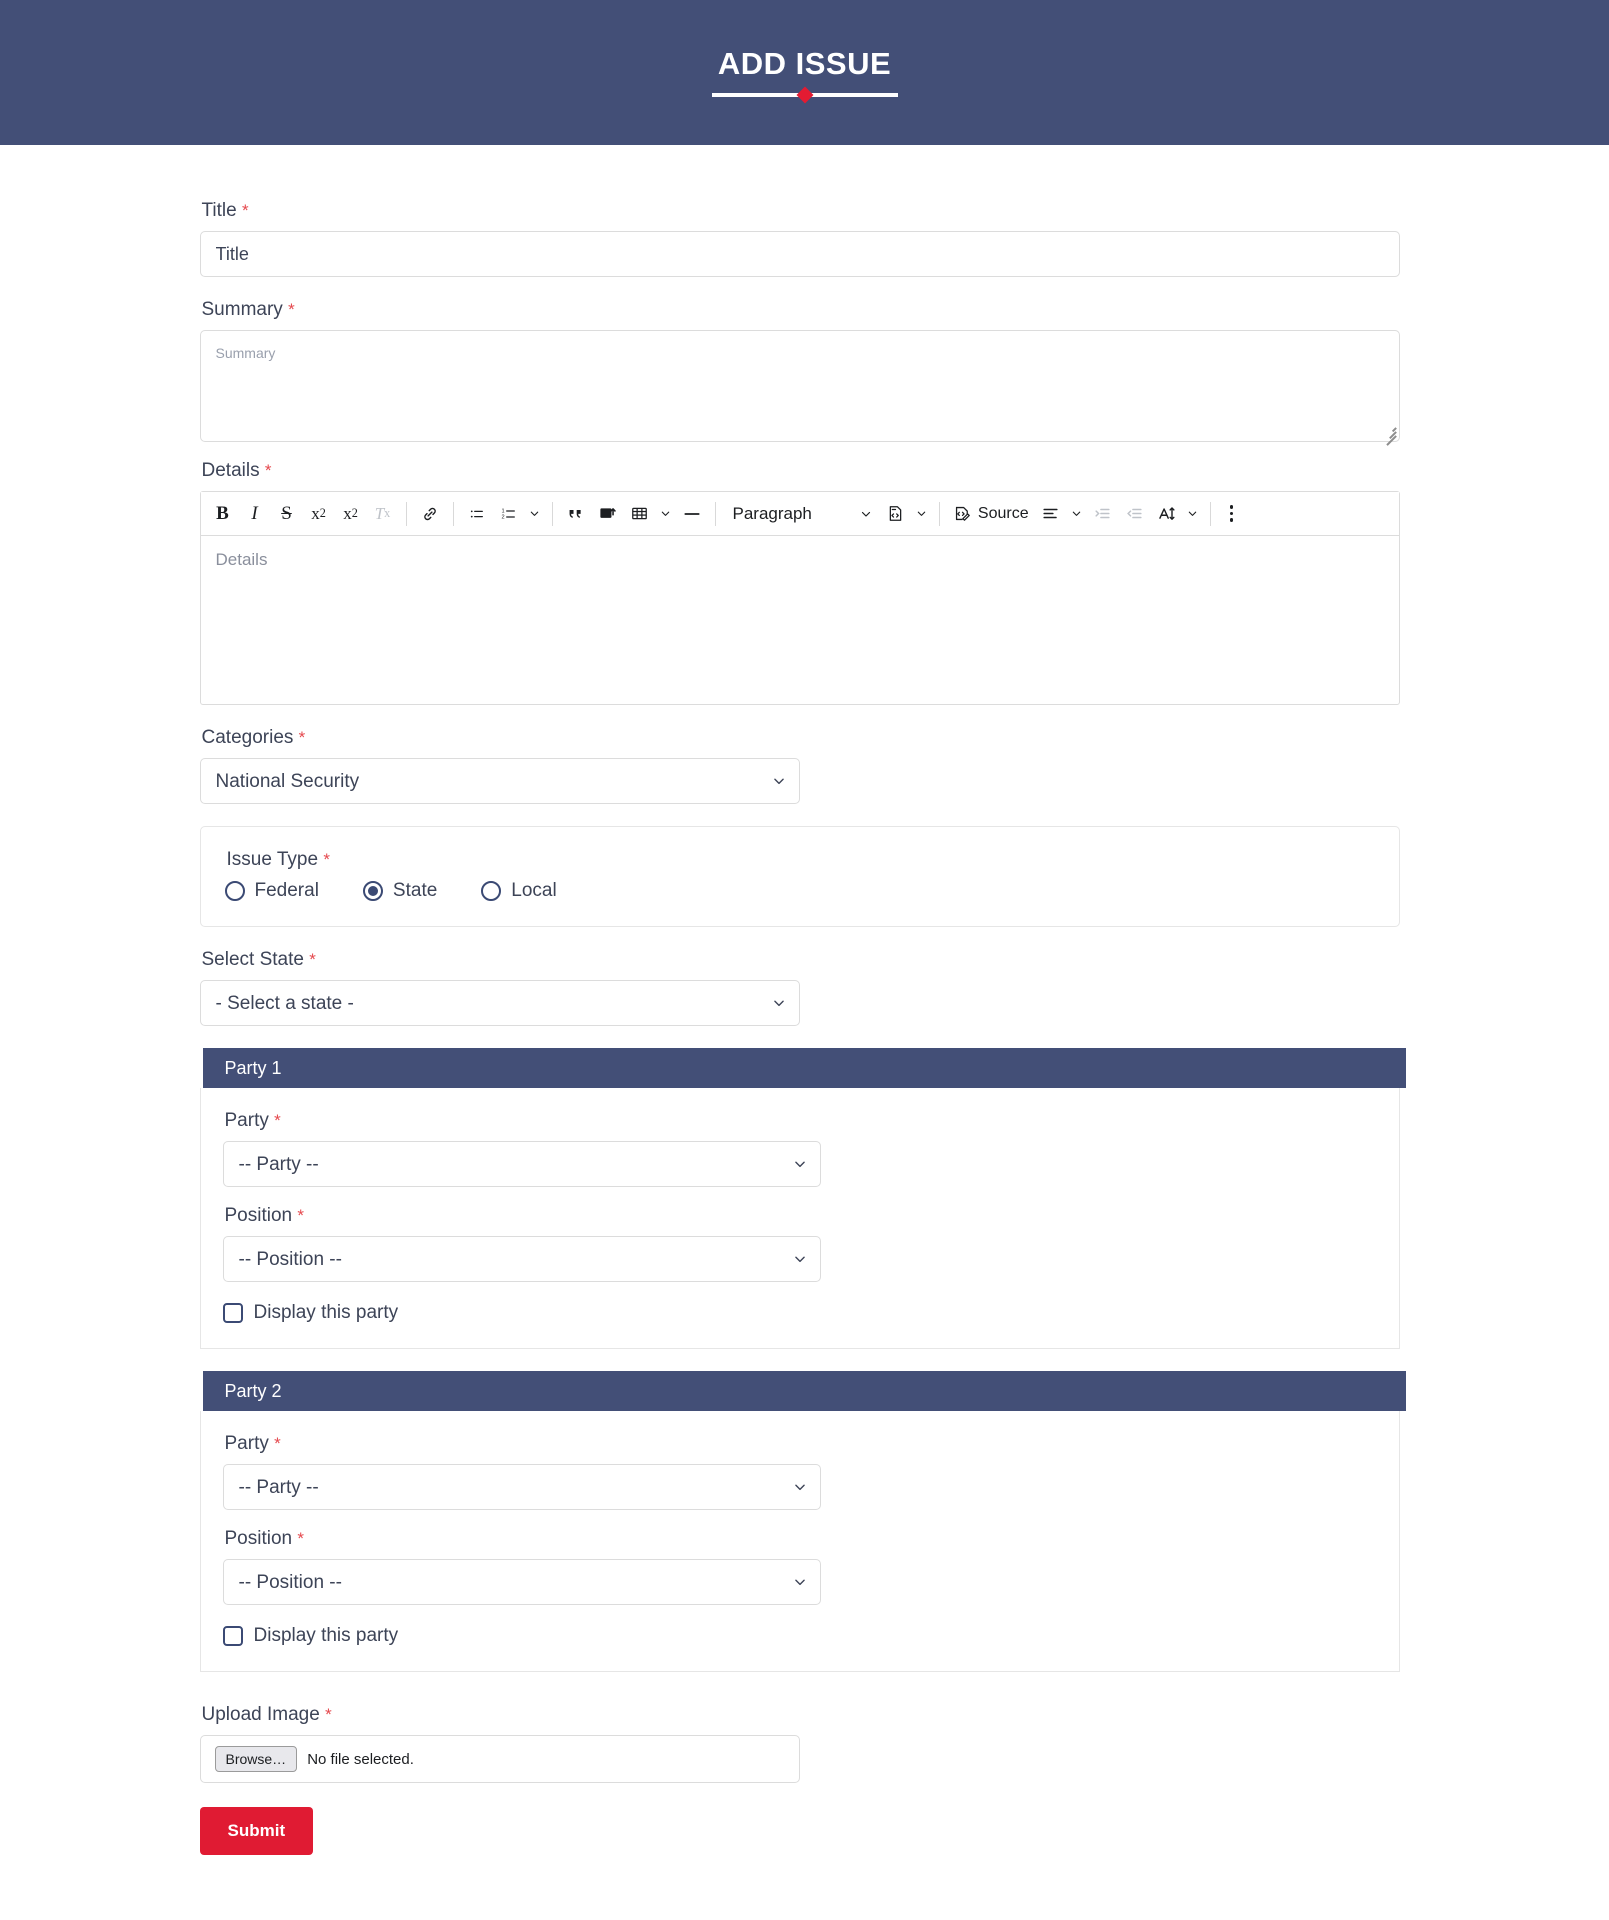 The height and width of the screenshot is (1920, 1609). What do you see at coordinates (800, 620) in the screenshot?
I see `details-editor-body: Details` at bounding box center [800, 620].